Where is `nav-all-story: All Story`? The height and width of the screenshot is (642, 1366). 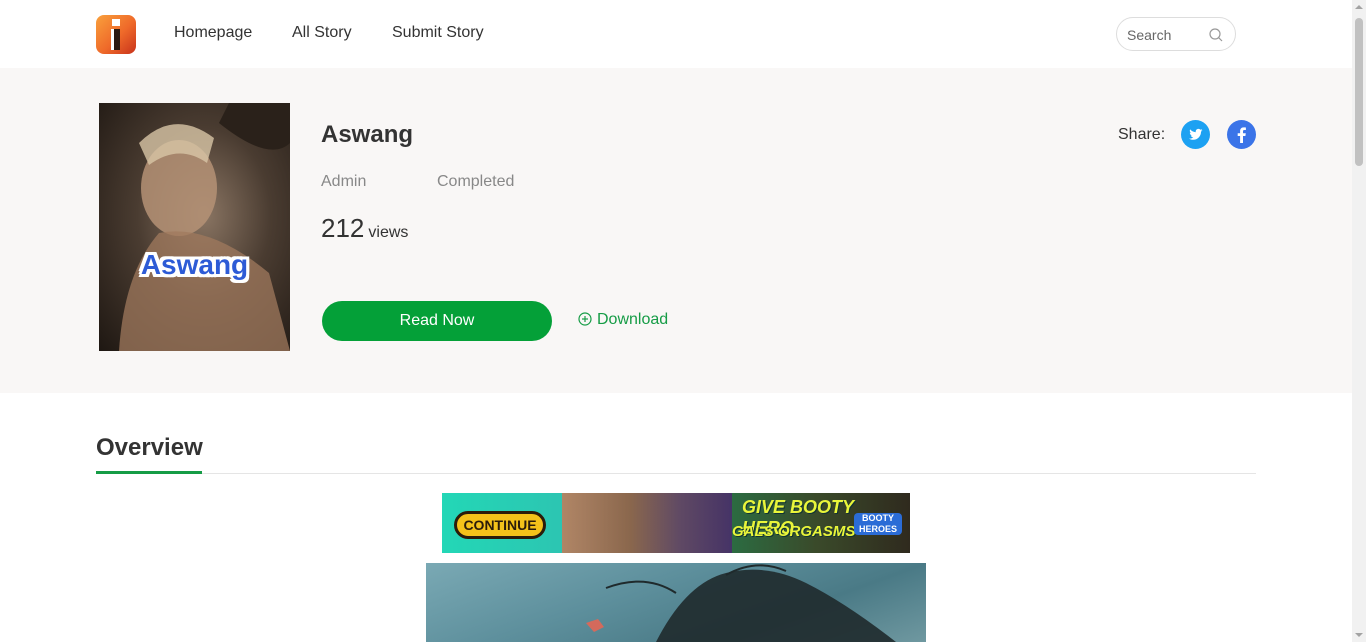
nav-all-story: All Story is located at coordinates (322, 33).